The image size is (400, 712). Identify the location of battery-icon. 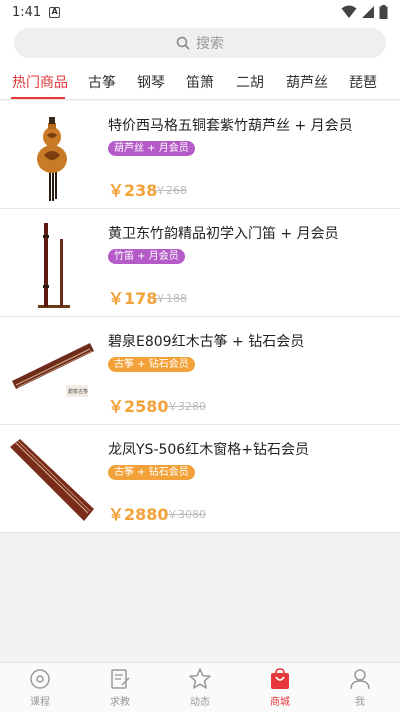
(383, 12).